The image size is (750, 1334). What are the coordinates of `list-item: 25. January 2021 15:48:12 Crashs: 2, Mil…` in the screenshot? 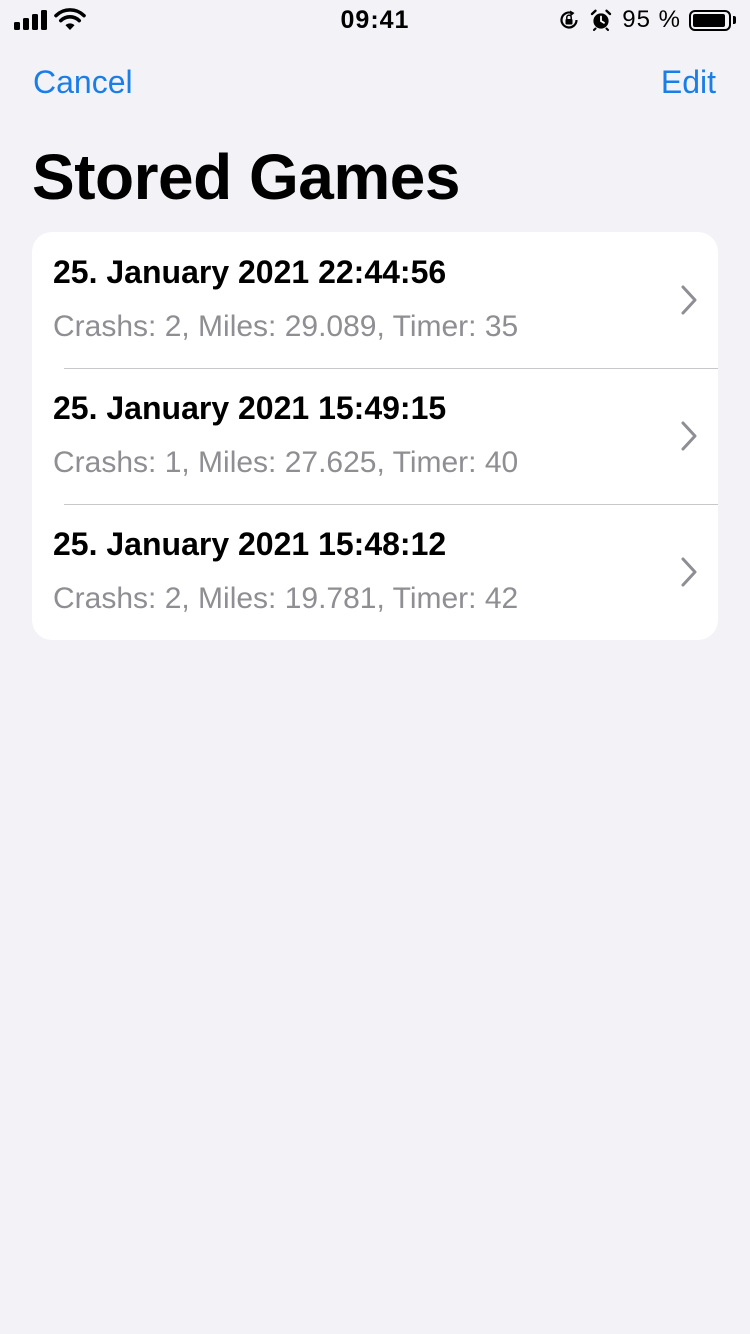 It's located at (375, 572).